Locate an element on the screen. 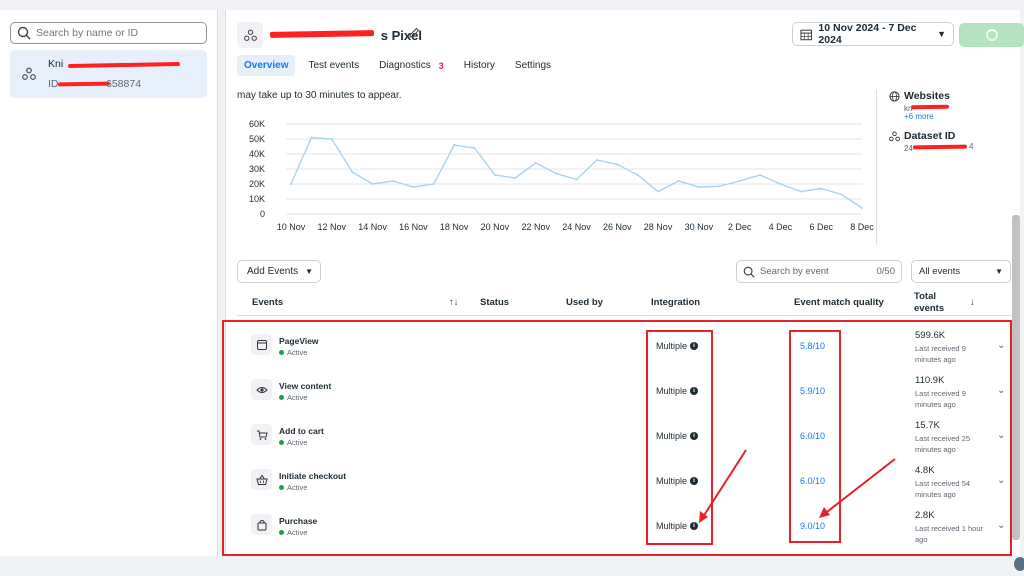 The width and height of the screenshot is (1024, 576). x-tick-label: 2 Dec is located at coordinates (740, 227).